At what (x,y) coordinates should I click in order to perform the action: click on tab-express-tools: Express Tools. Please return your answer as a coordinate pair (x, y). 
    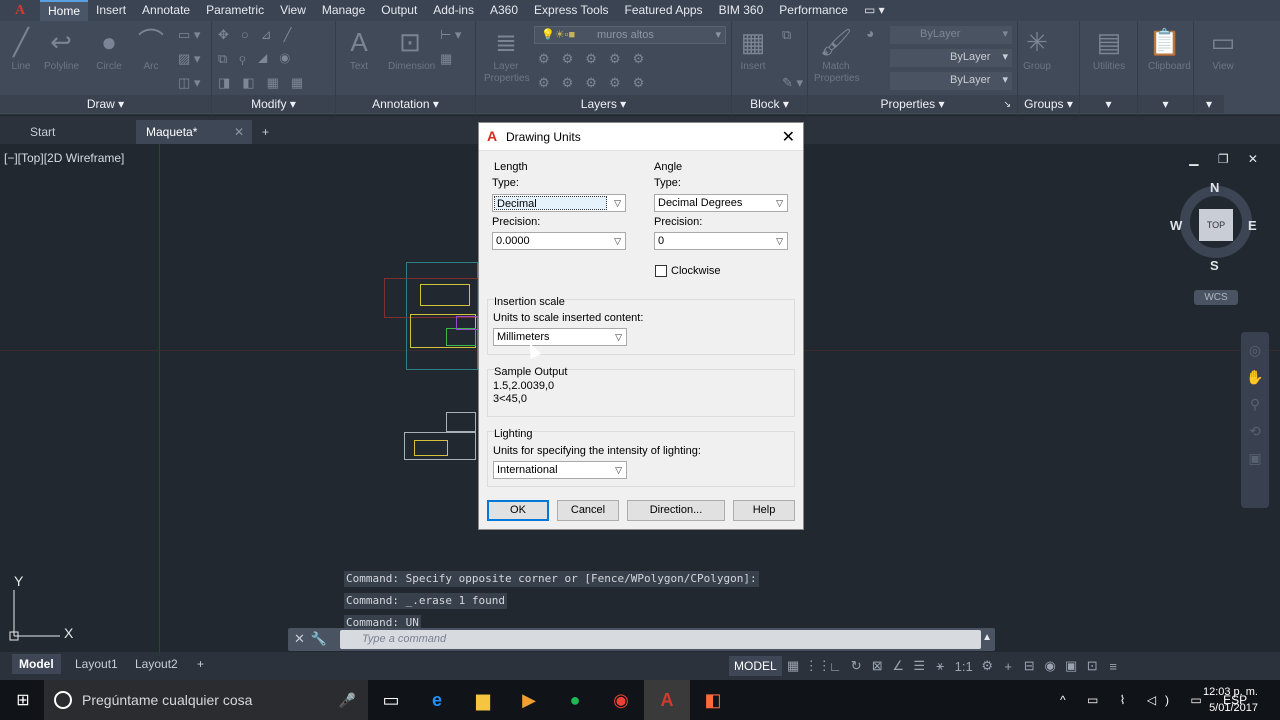
    Looking at the image, I should click on (571, 10).